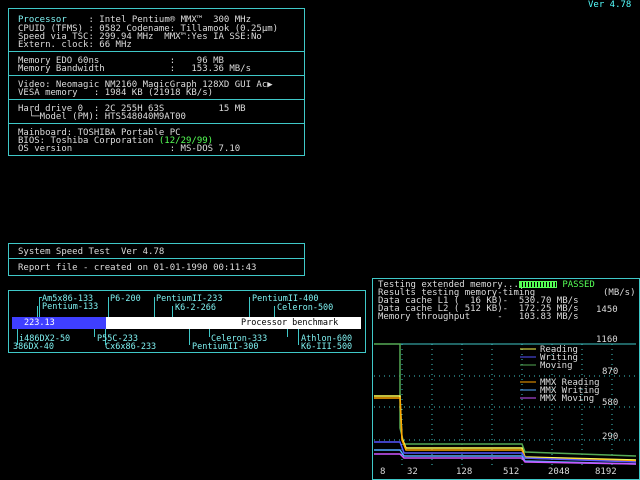 Image resolution: width=640 pixels, height=480 pixels. I want to click on x-tick: 8192, so click(606, 472).